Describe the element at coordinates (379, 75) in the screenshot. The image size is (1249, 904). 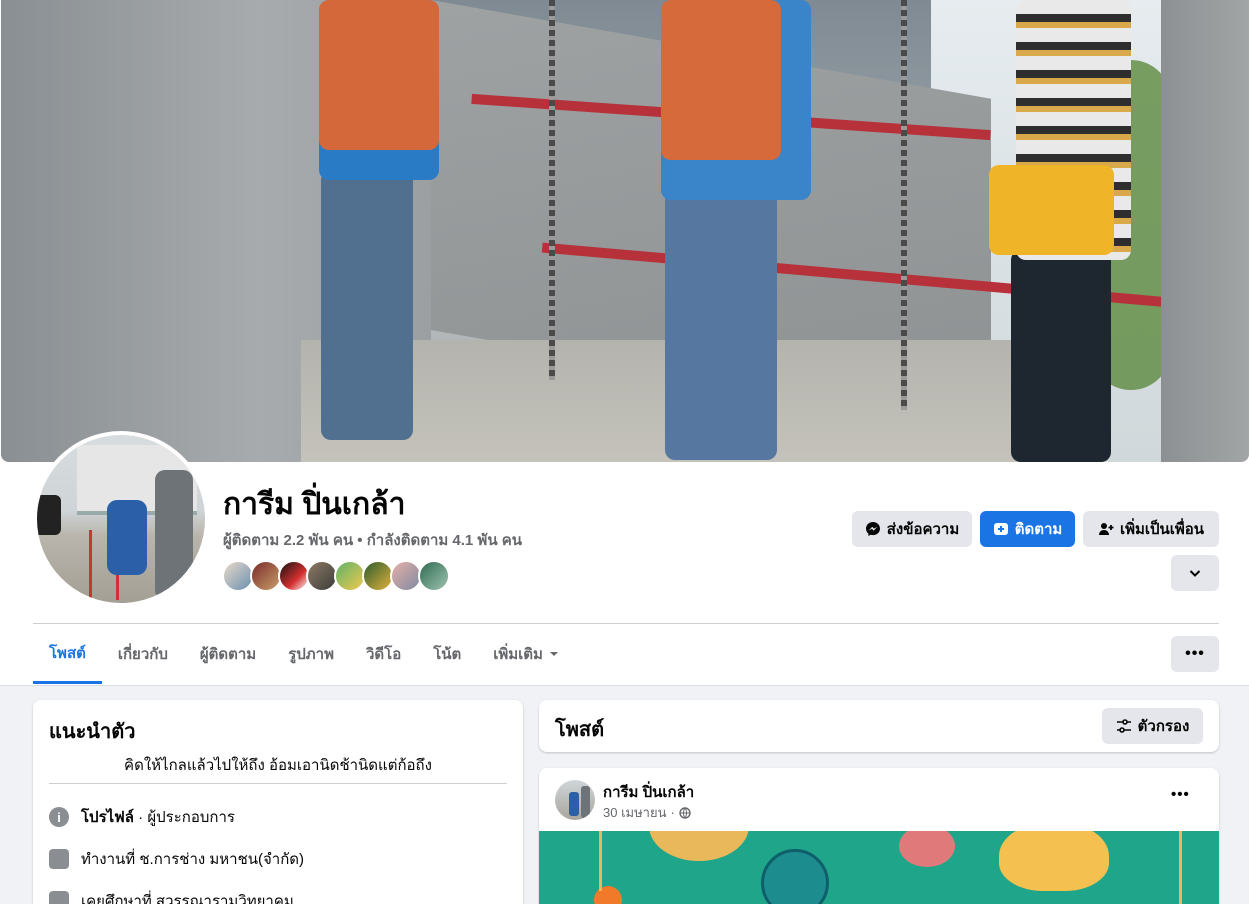
I see `cover-worker-1-vest` at that location.